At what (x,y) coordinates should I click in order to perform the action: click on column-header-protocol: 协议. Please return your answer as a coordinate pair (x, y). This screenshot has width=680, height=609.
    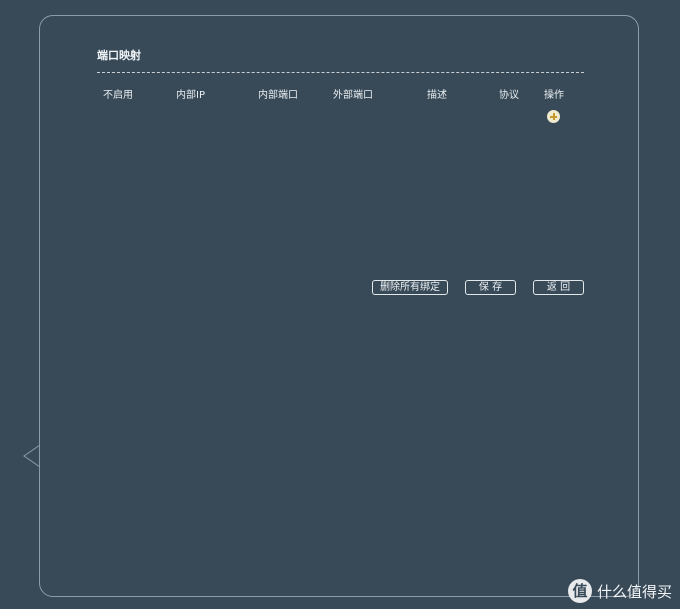
    Looking at the image, I should click on (509, 95).